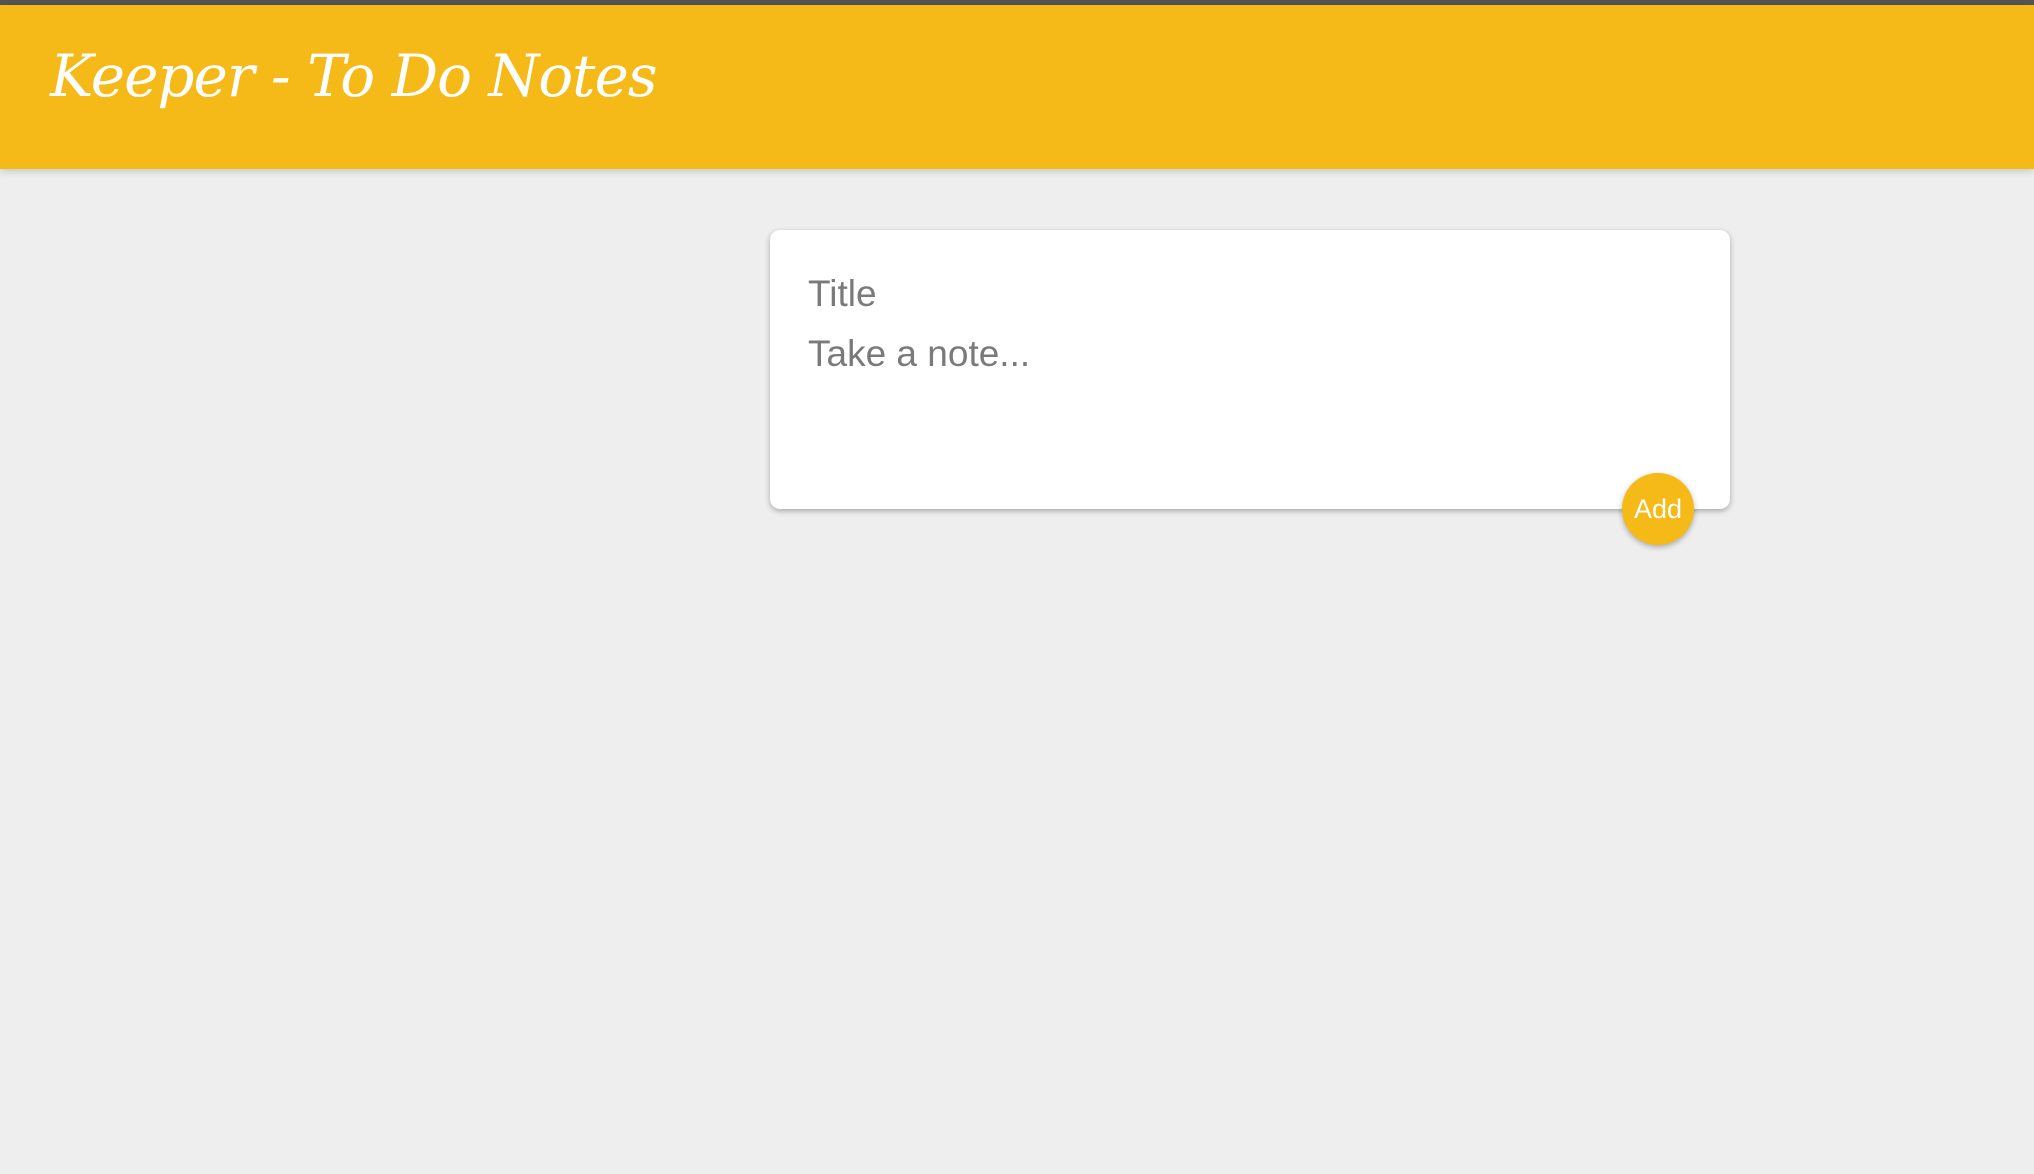  I want to click on create-note-form, so click(1250, 369).